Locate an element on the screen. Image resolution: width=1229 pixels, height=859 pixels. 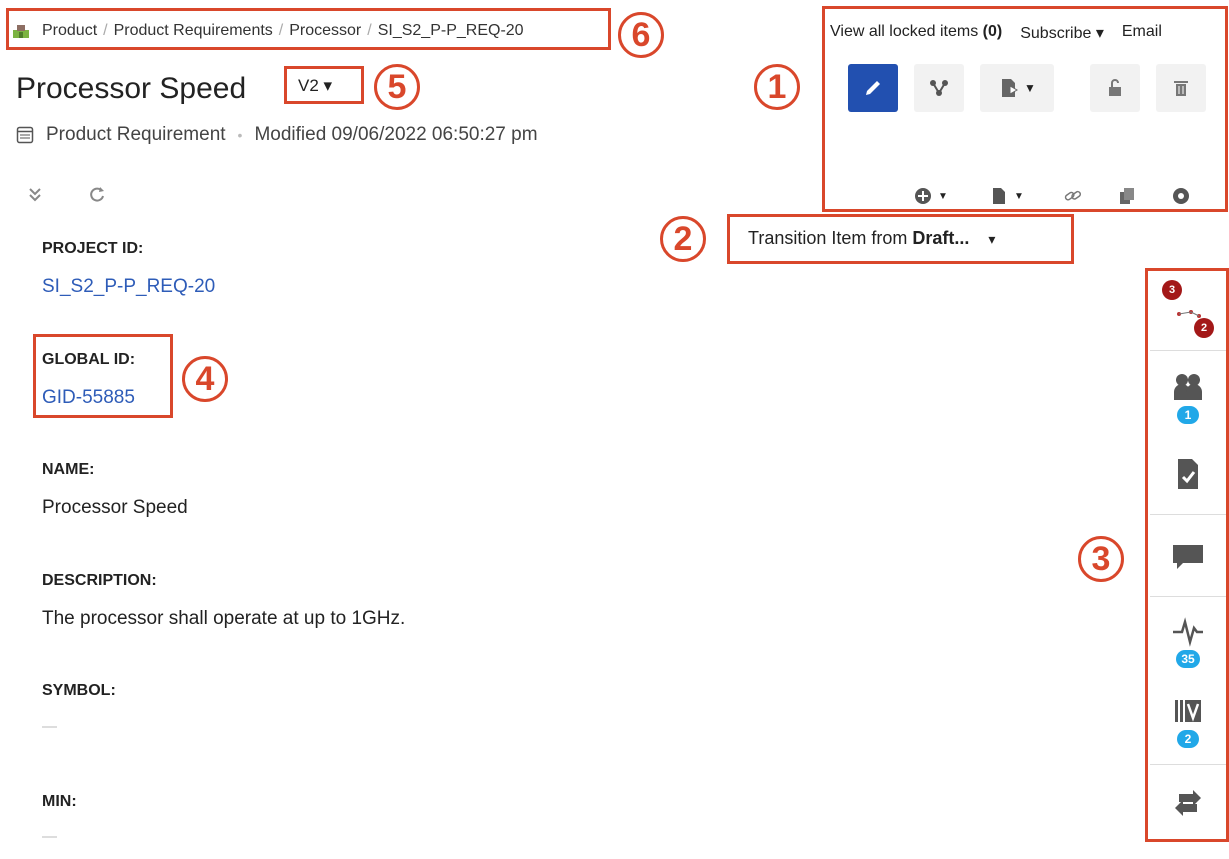
callout-number-5: 5 is located at coordinates (397, 87).